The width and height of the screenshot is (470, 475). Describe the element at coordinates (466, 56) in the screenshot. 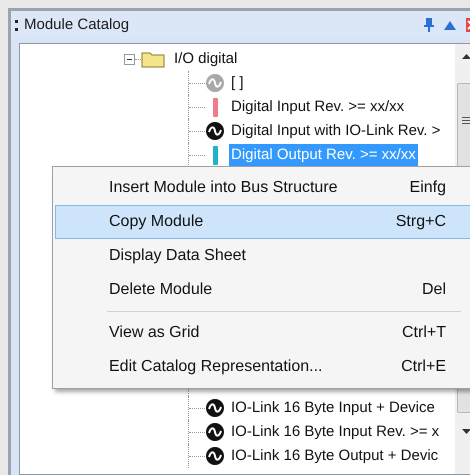

I see `scroll-up-icon` at that location.